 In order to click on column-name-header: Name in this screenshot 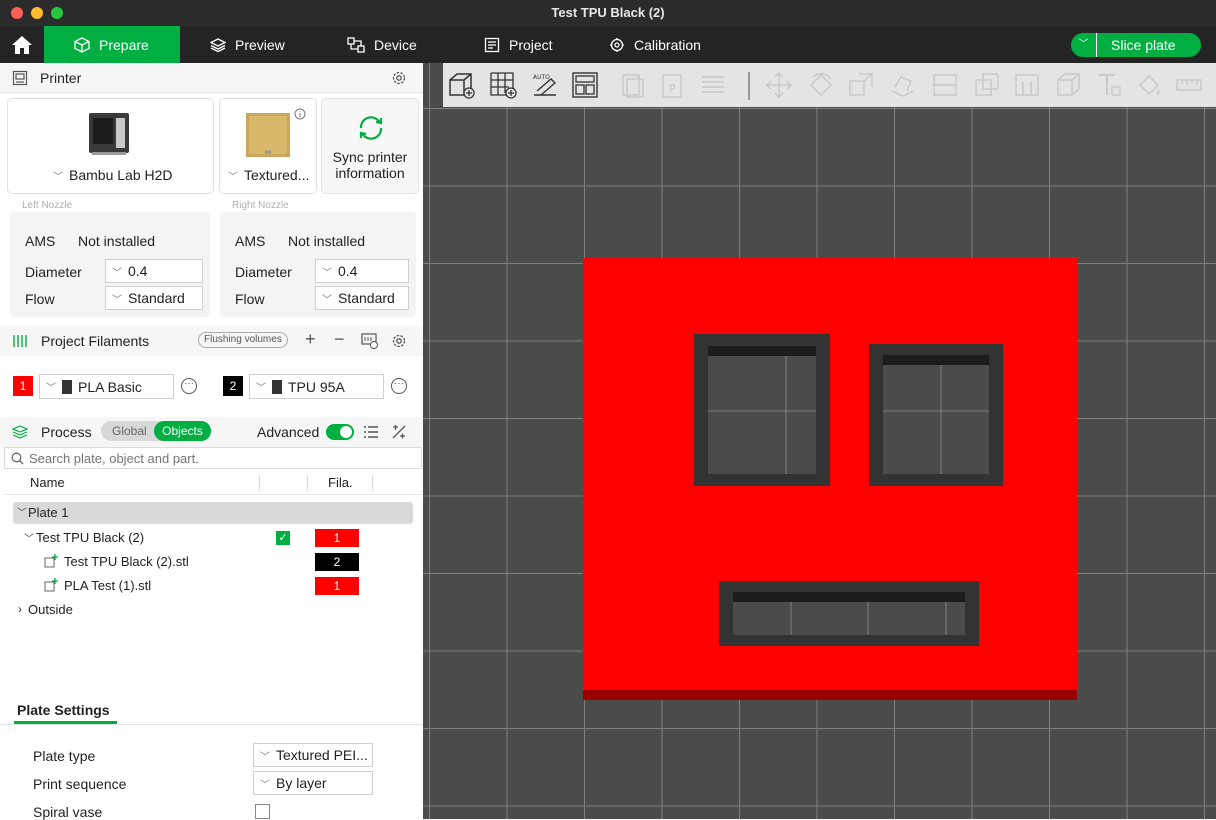, I will do `click(47, 482)`.